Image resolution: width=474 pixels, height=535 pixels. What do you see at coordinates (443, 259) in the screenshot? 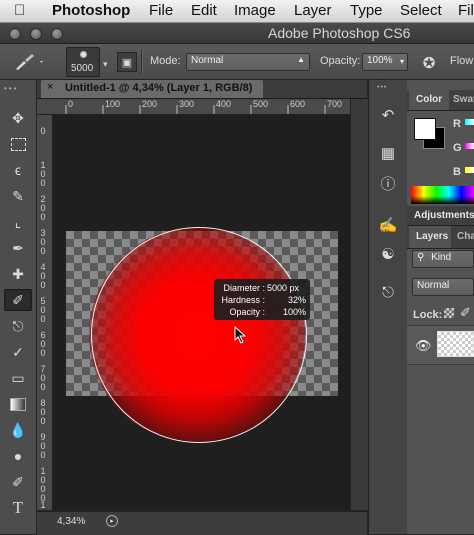
I see `layer-filter-select: ⚲ Kind` at bounding box center [443, 259].